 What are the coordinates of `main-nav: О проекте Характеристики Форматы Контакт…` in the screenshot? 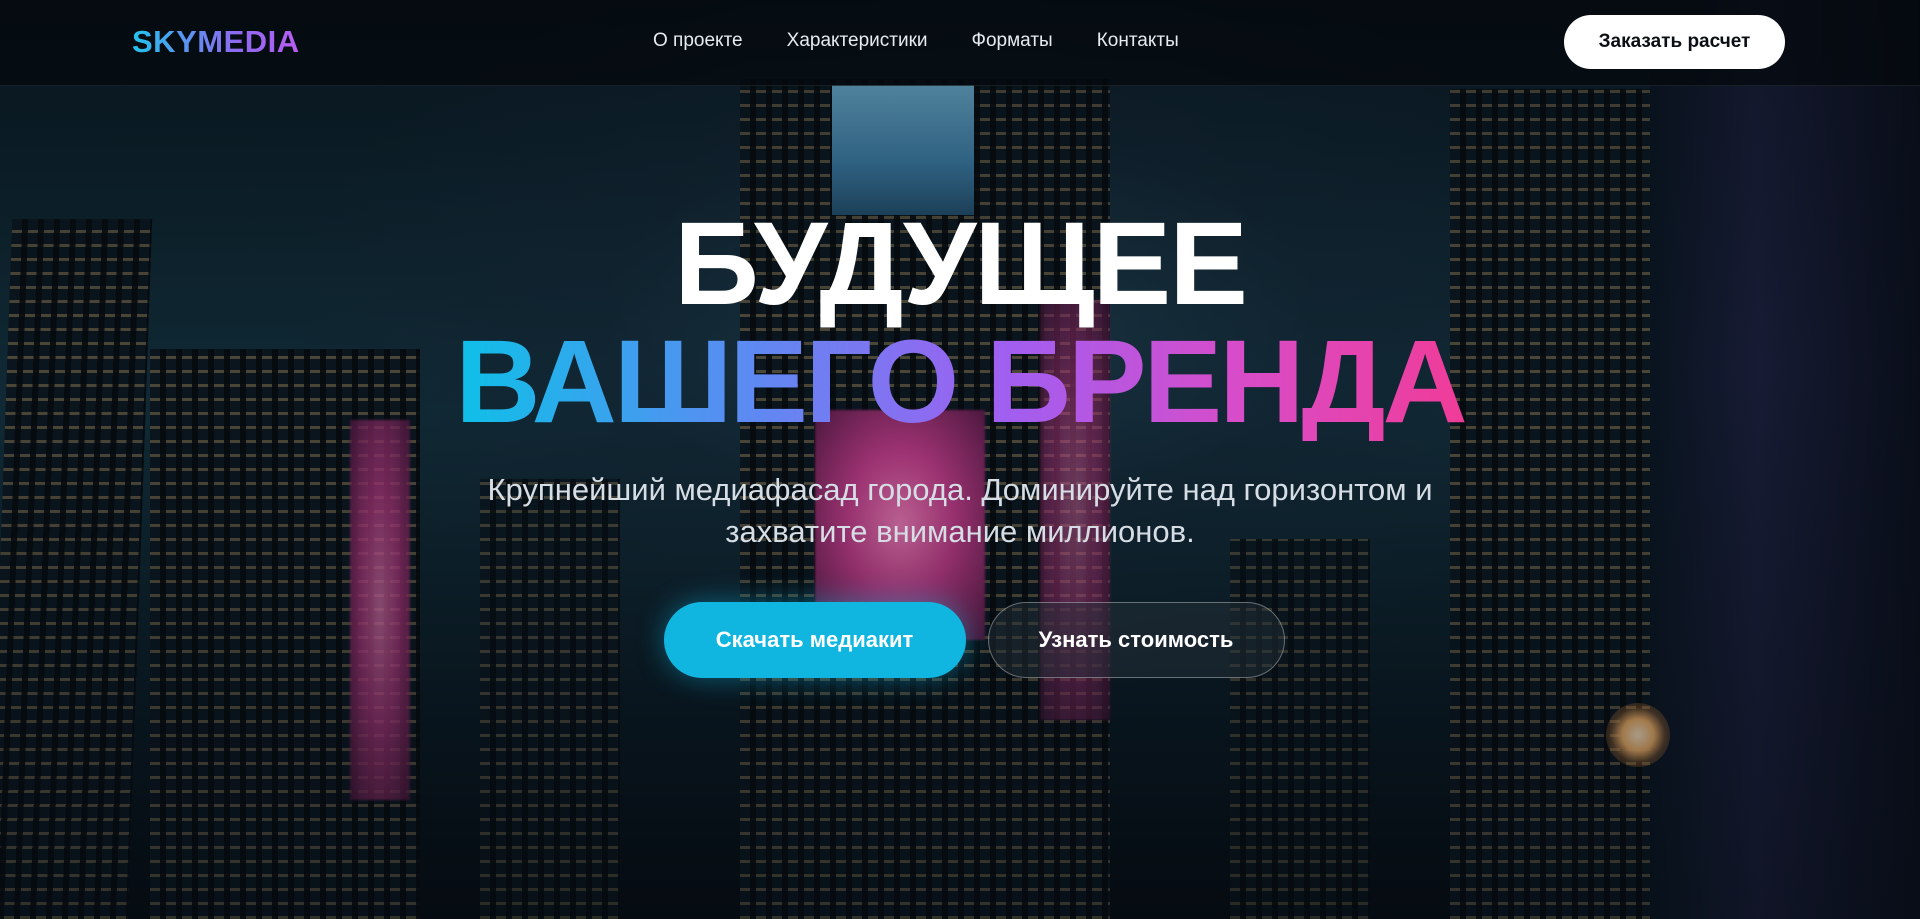 It's located at (916, 41).